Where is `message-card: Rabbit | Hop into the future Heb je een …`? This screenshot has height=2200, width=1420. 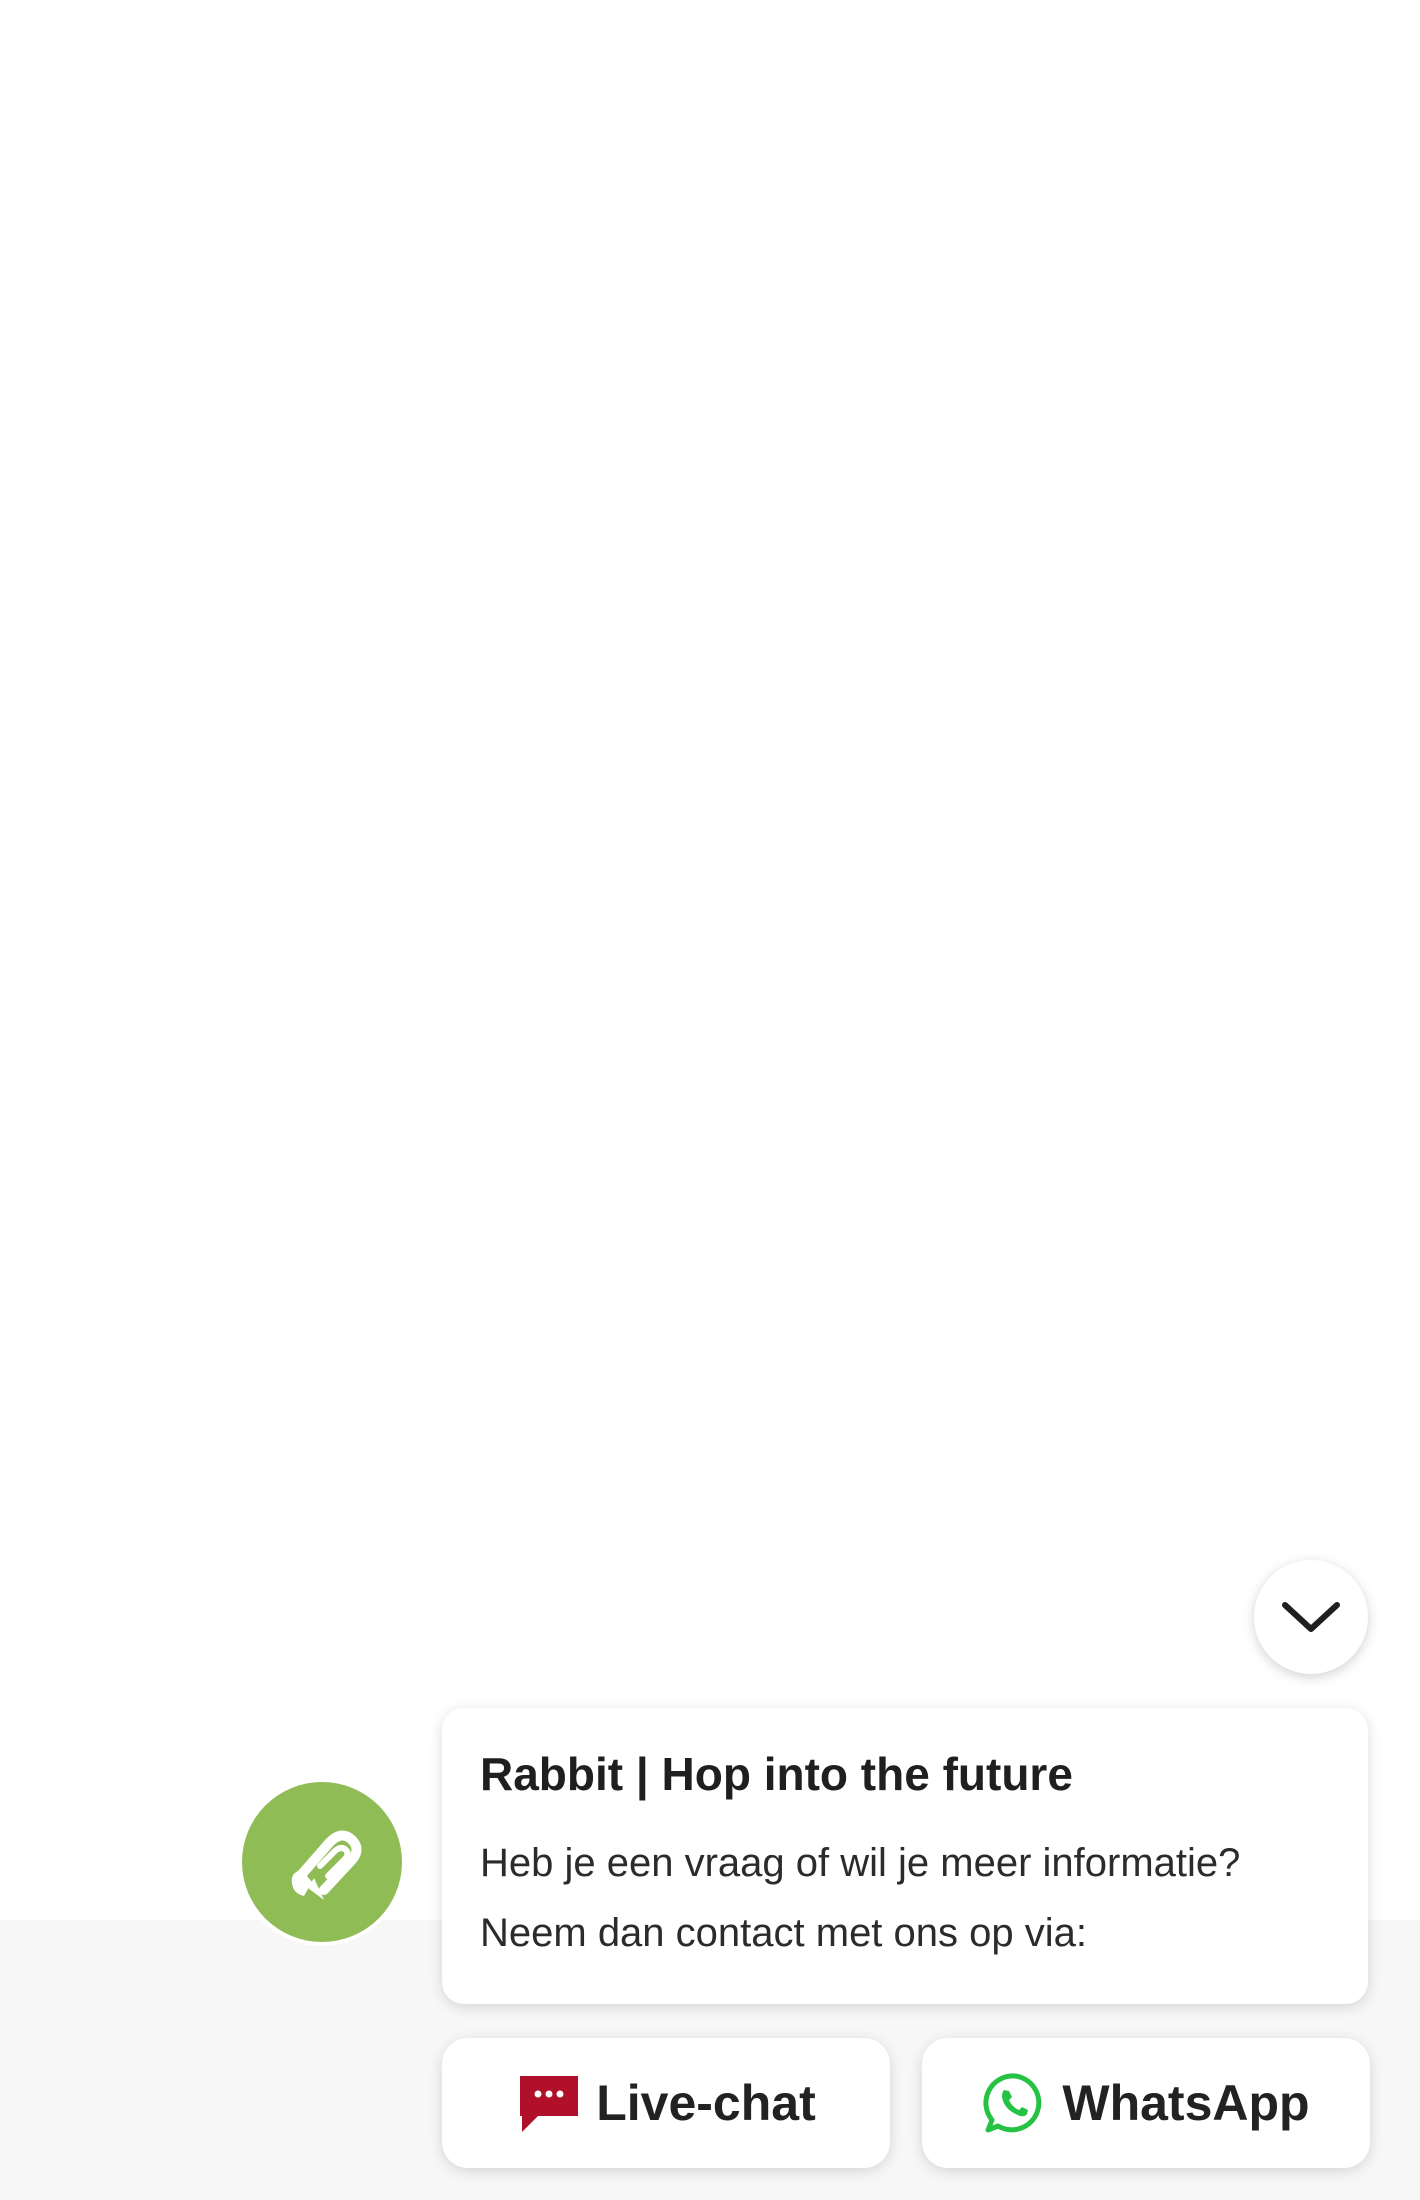 message-card: Rabbit | Hop into the future Heb je een … is located at coordinates (905, 1856).